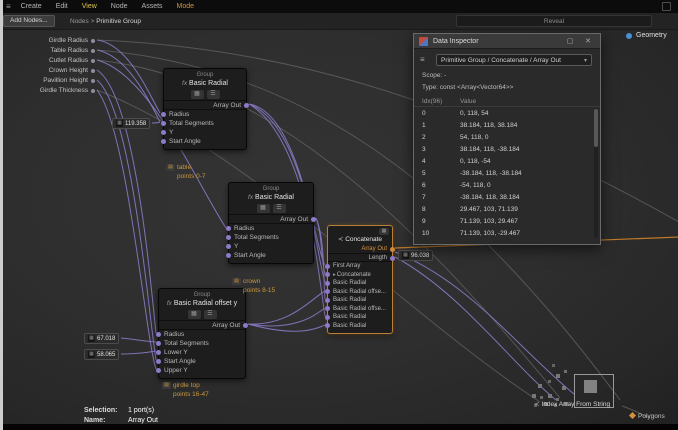 The height and width of the screenshot is (430, 678). What do you see at coordinates (570, 41) in the screenshot?
I see `restore-icon: ▢` at bounding box center [570, 41].